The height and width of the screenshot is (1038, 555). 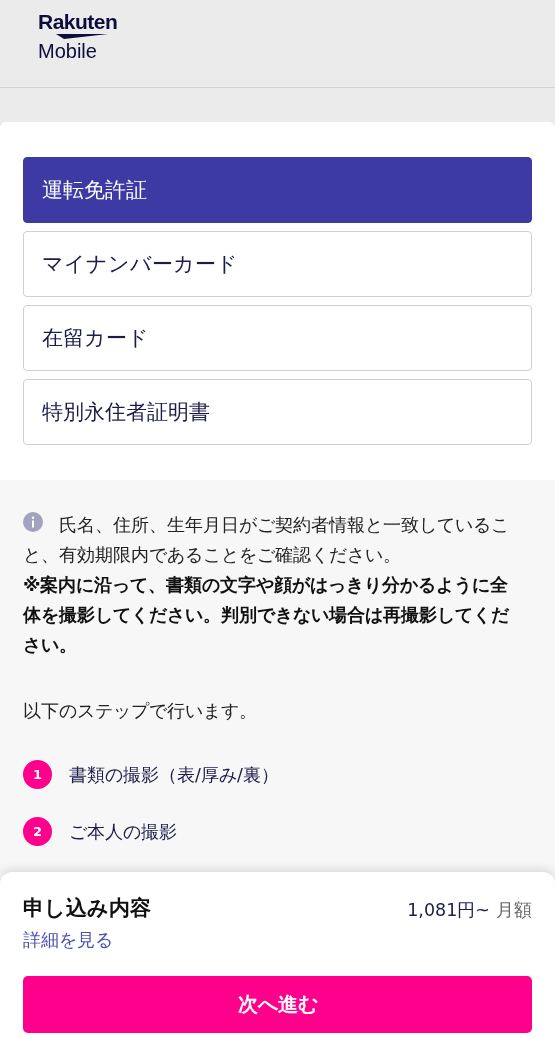 What do you see at coordinates (37, 774) in the screenshot?
I see `step-number: 1` at bounding box center [37, 774].